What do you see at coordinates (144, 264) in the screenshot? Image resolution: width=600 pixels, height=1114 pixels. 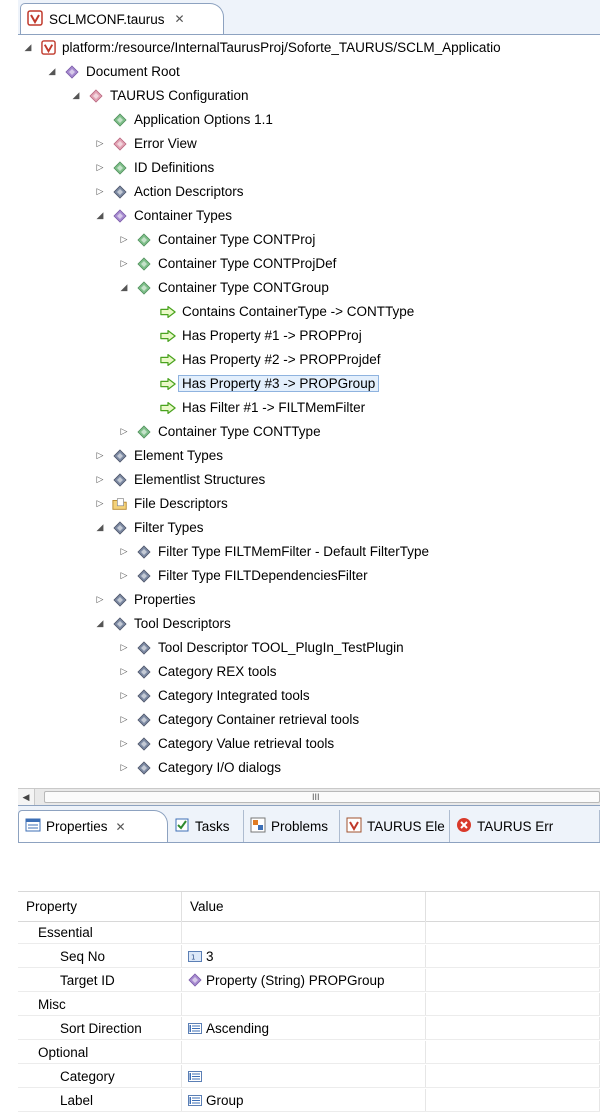 I see `diamond-green-icon` at bounding box center [144, 264].